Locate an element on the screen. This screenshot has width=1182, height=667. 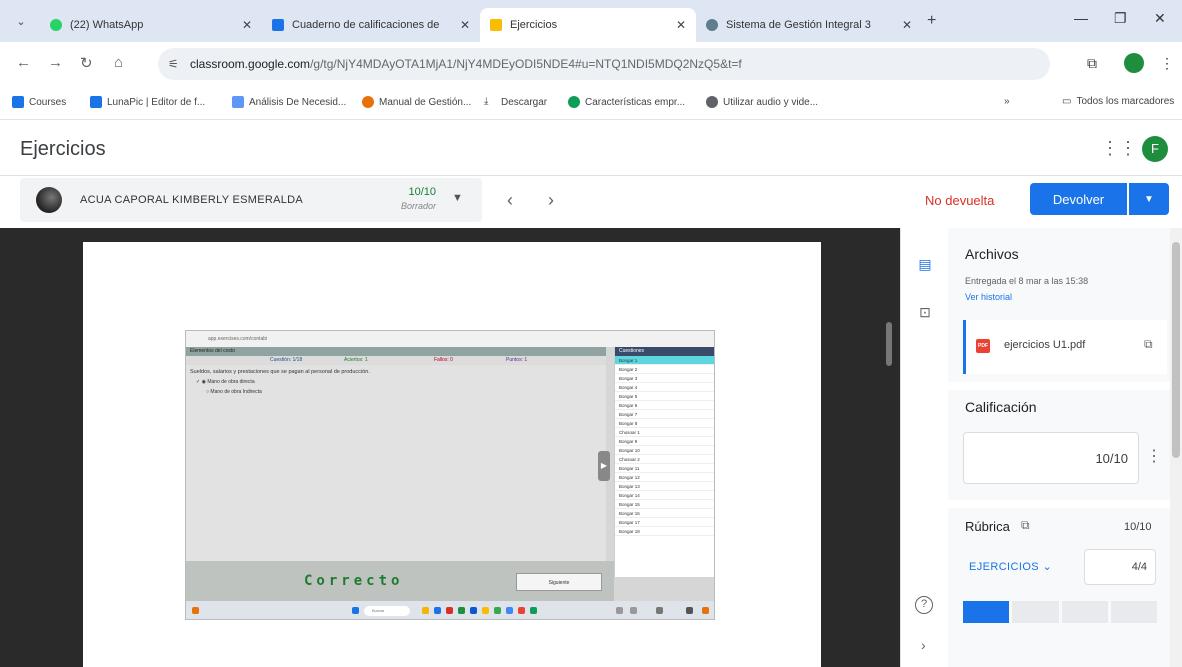
chevron-right-icon: › is located at coordinates (923, 645).